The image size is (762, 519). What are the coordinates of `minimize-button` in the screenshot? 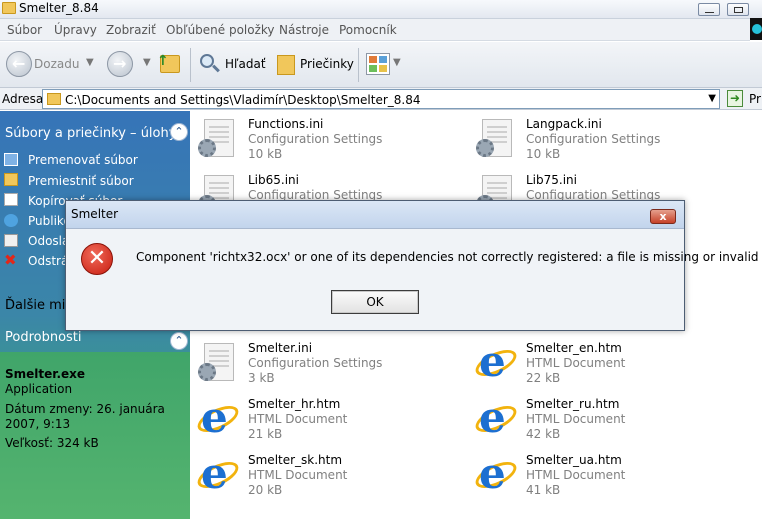 It's located at (709, 9).